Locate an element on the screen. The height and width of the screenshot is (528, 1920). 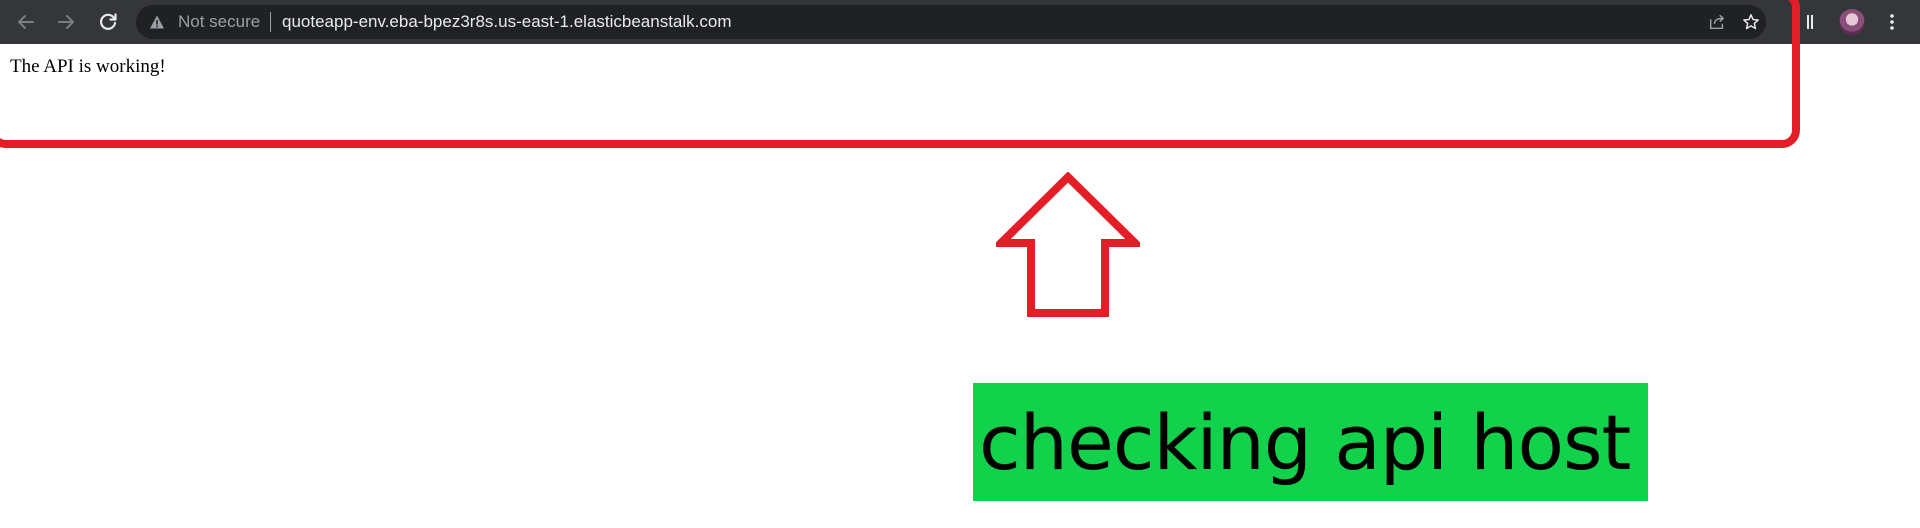
caption-box: checking api host is located at coordinates (1310, 442).